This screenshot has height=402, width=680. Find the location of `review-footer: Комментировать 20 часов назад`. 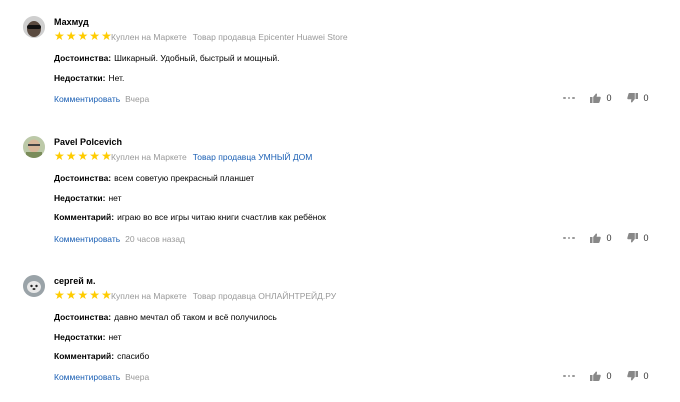

review-footer: Комментировать 20 часов назад is located at coordinates (119, 239).